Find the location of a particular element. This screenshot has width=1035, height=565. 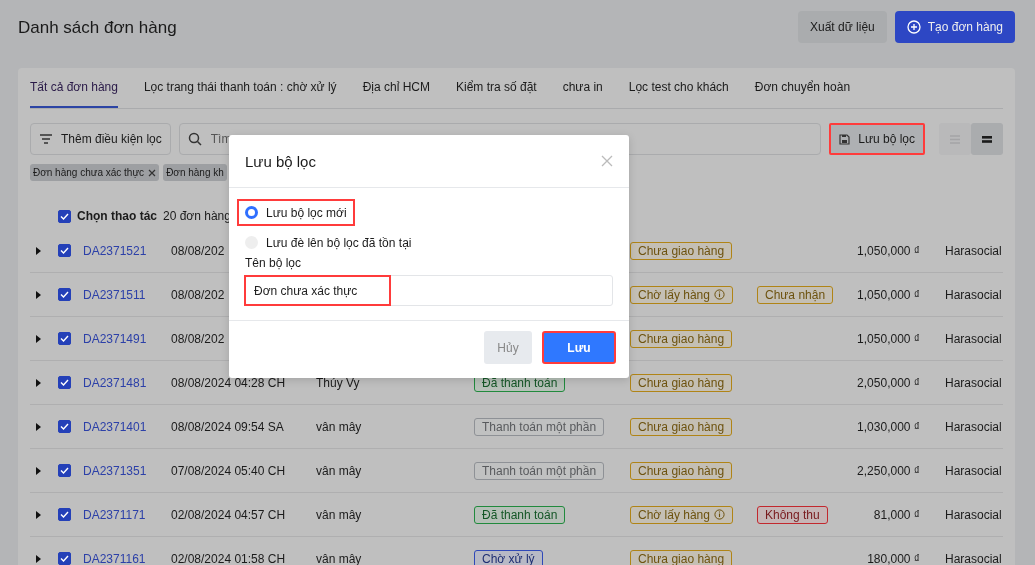

order-link: DA2371491 is located at coordinates (115, 338).